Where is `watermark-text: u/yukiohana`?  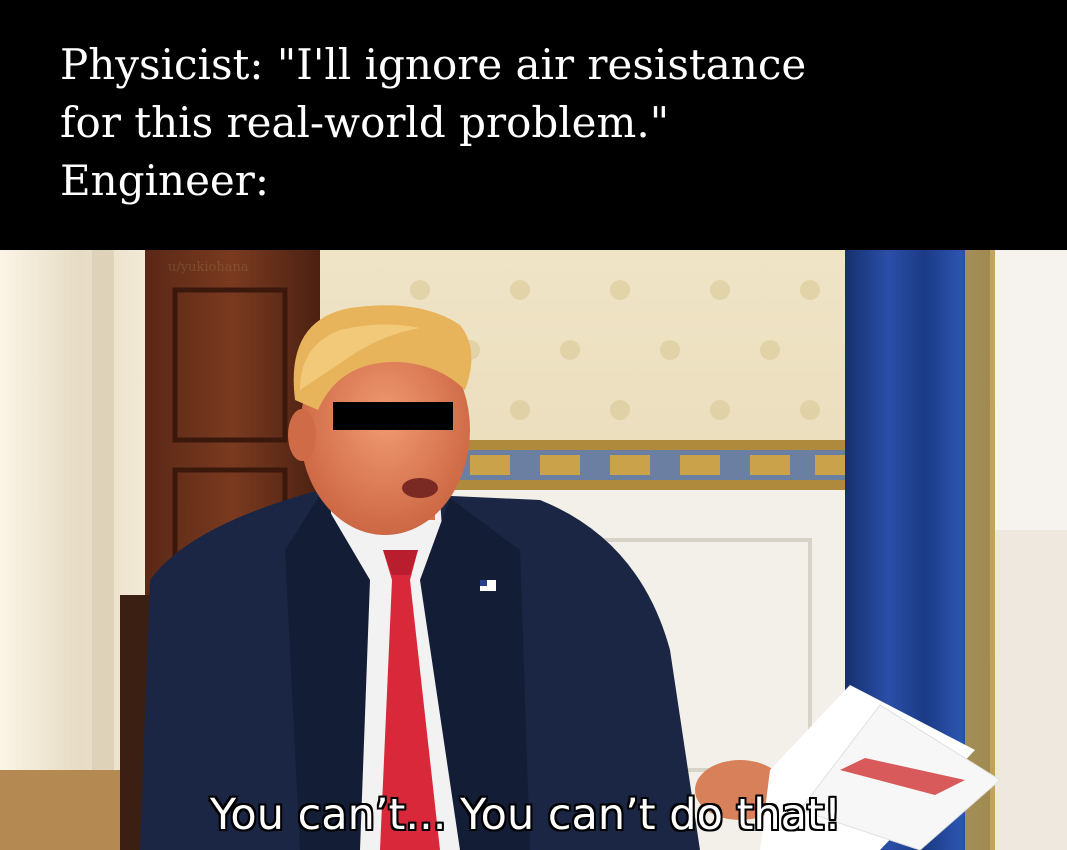 watermark-text: u/yukiohana is located at coordinates (208, 267).